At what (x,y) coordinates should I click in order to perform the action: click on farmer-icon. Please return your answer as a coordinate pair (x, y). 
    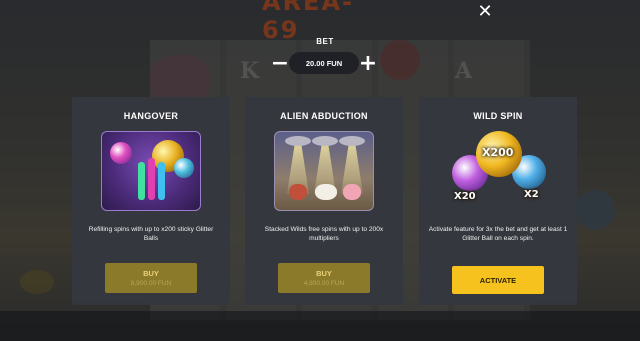
    Looking at the image, I should click on (298, 192).